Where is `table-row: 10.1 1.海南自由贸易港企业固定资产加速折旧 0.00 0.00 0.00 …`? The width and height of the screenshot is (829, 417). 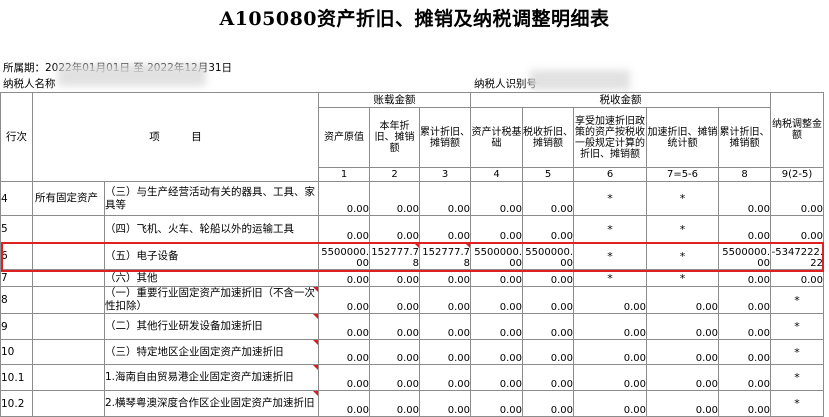 table-row: 10.1 1.海南自由贸易港企业固定资产加速折旧 0.00 0.00 0.00 … is located at coordinates (412, 377).